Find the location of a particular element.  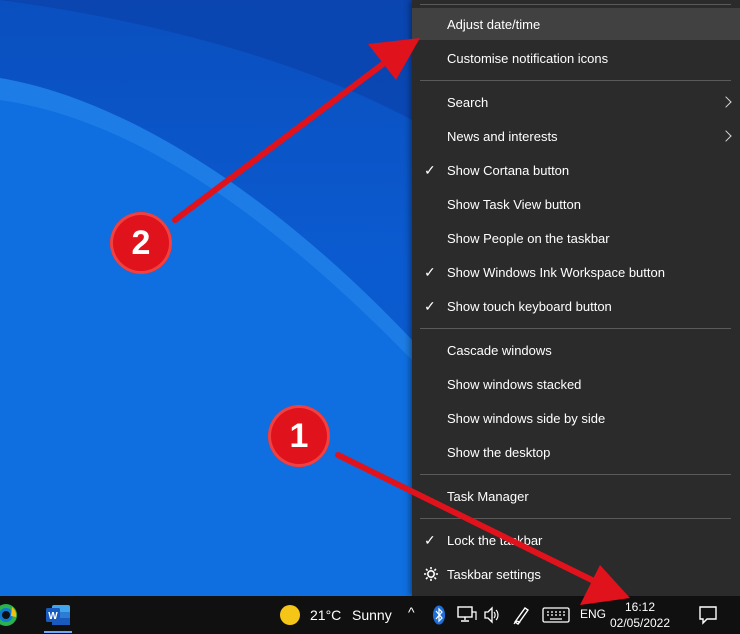

gear-icon is located at coordinates (431, 574).